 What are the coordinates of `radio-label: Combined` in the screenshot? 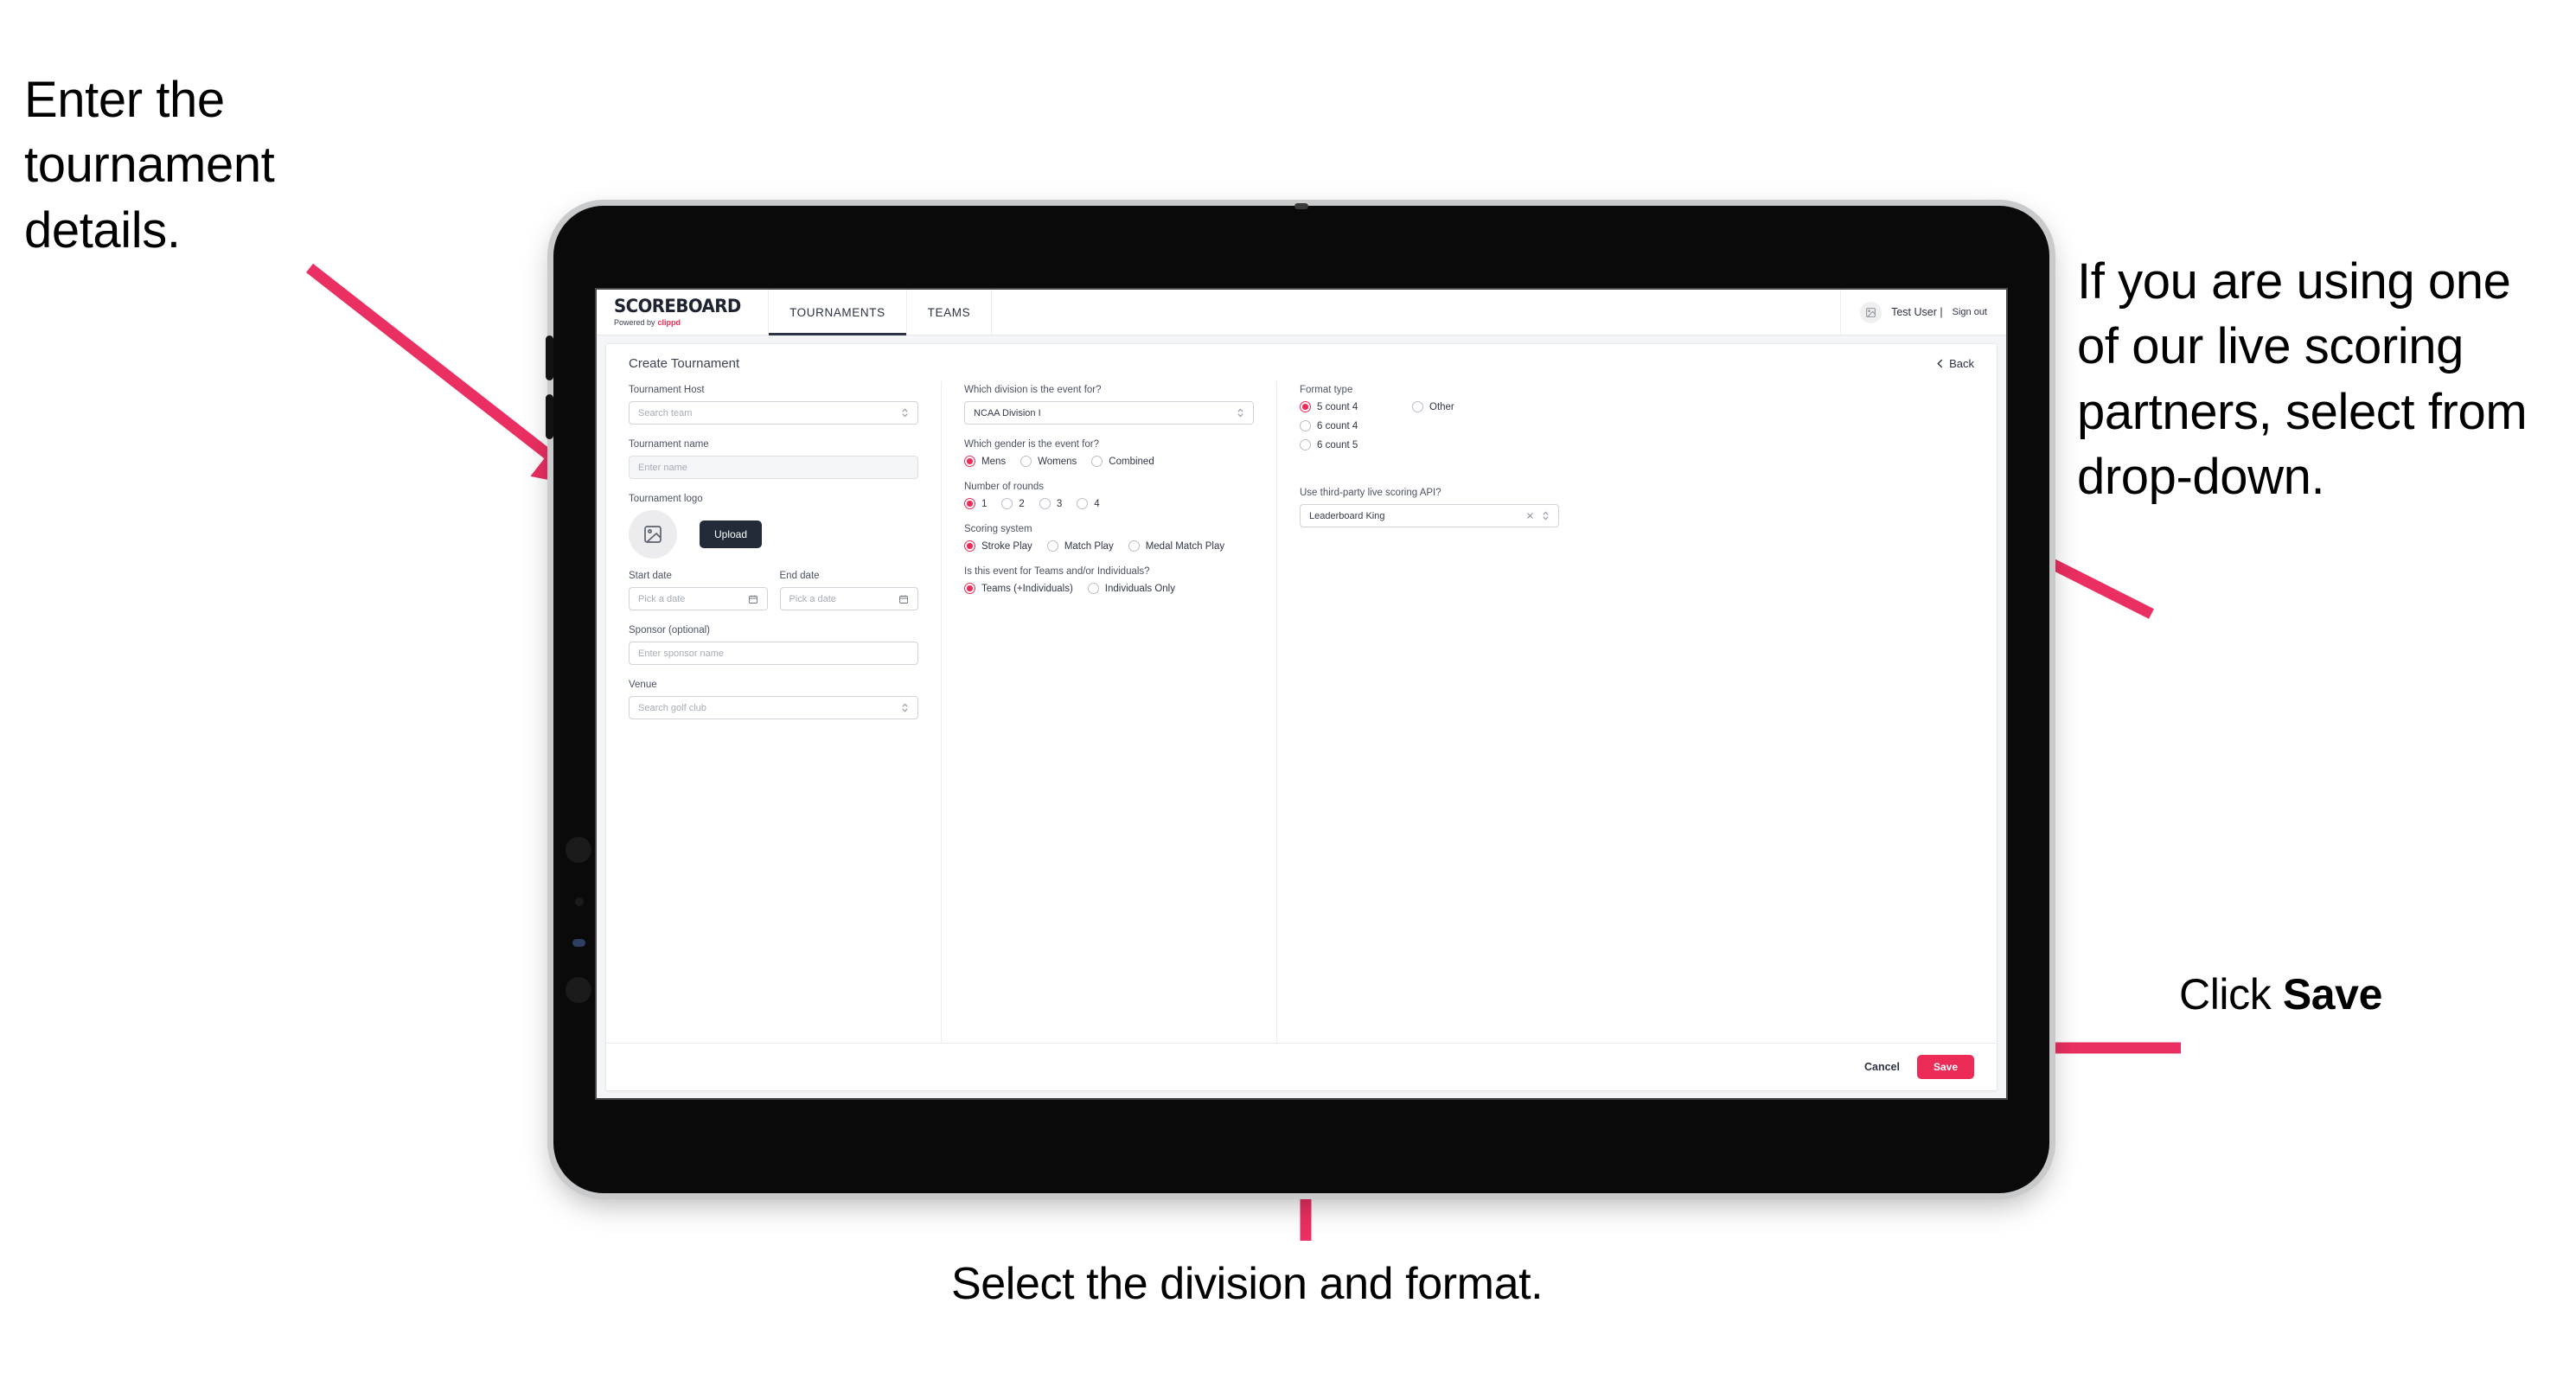 It's located at (1132, 461).